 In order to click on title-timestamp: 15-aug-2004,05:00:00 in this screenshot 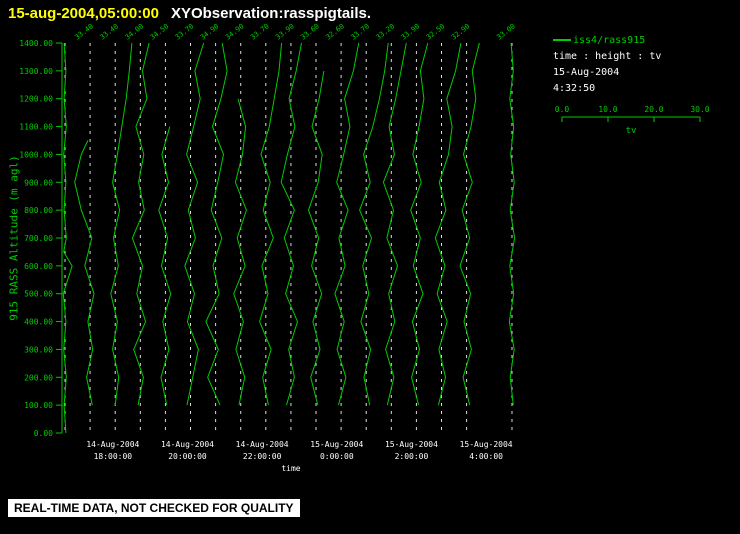, I will do `click(83, 13)`.